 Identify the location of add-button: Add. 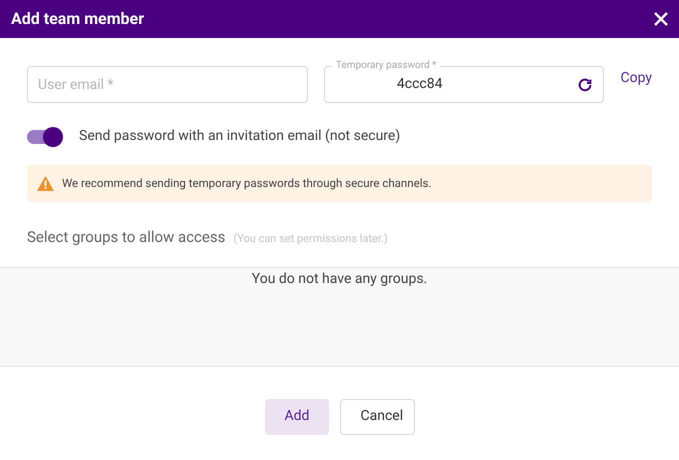
(296, 416).